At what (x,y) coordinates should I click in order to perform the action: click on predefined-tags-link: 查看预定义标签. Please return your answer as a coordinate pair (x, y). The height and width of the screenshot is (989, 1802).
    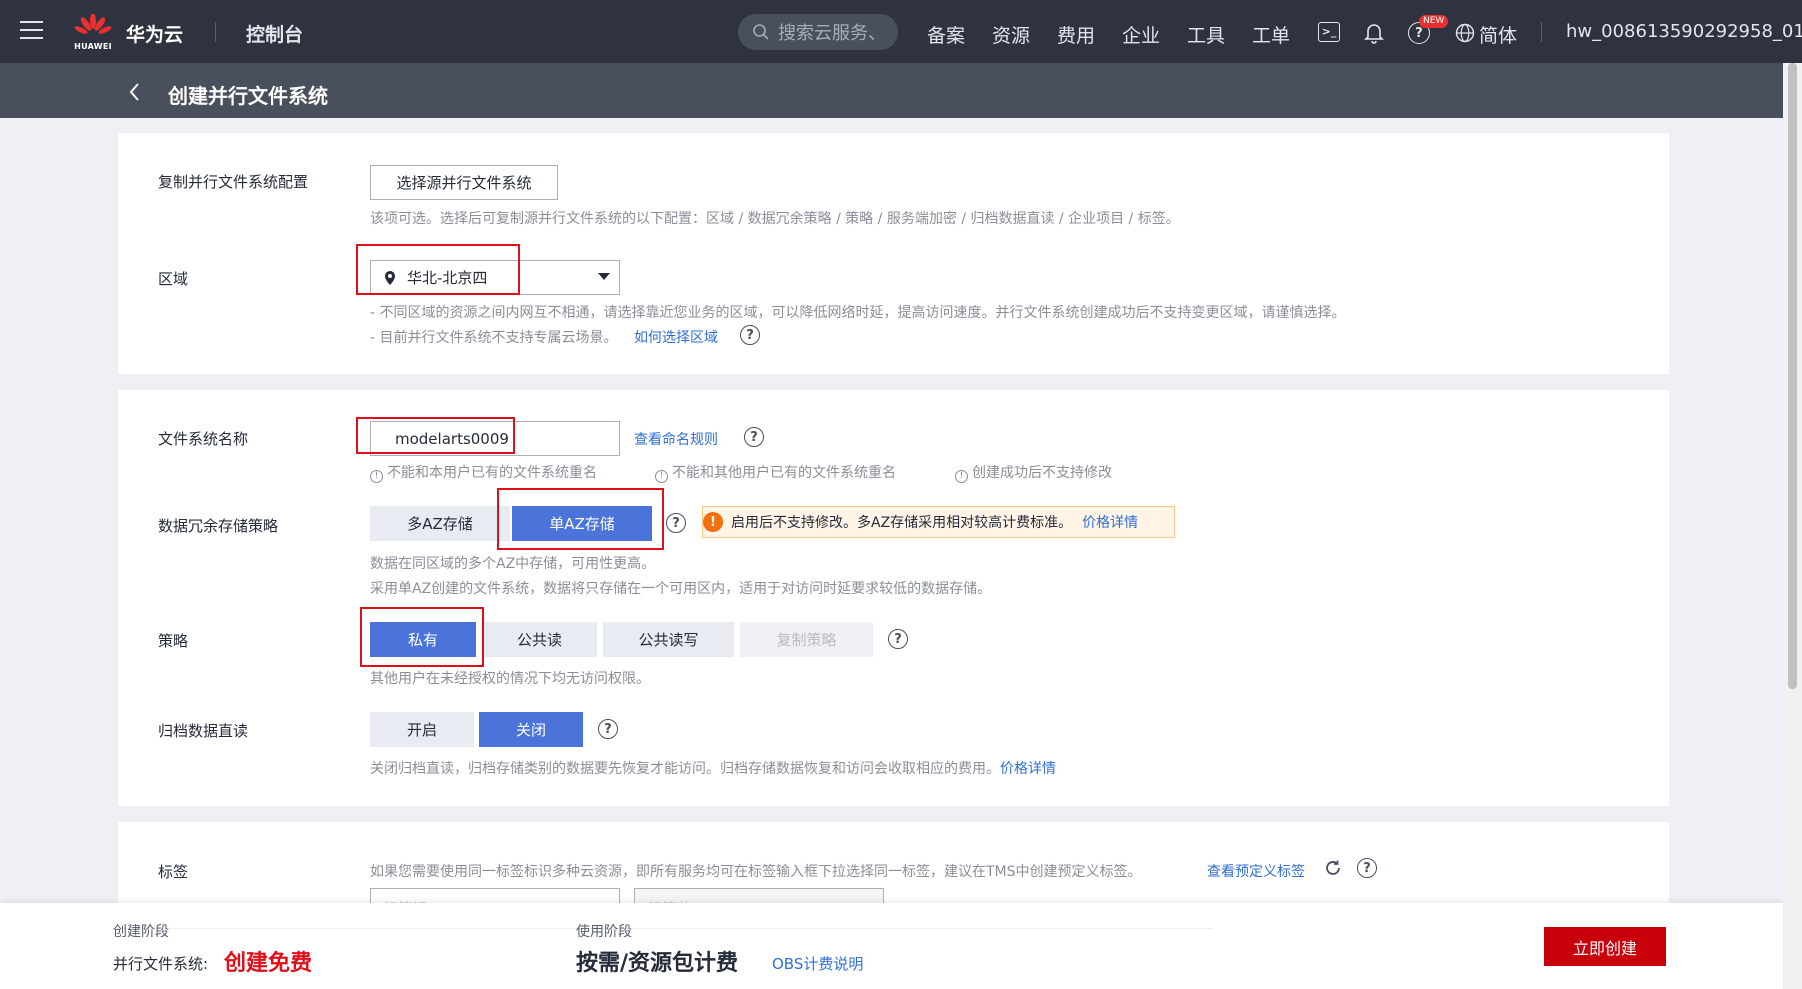
    Looking at the image, I should click on (1256, 871).